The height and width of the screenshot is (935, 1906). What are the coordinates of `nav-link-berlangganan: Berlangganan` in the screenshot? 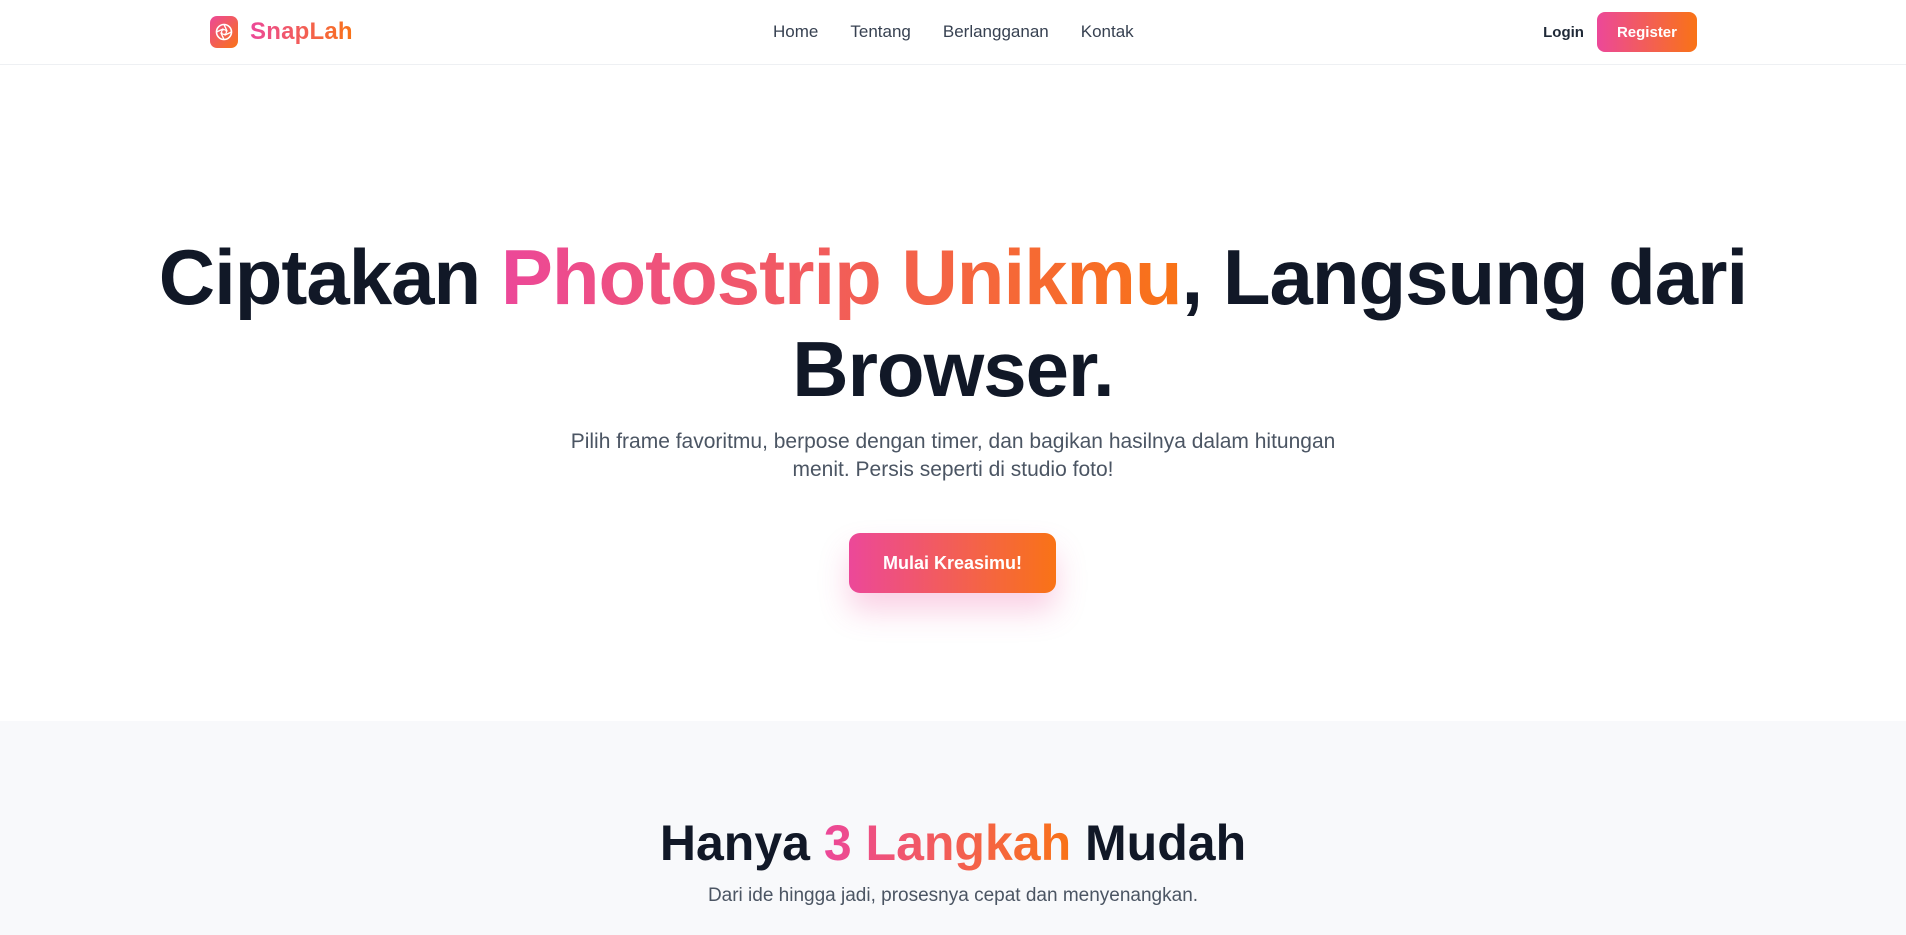 It's located at (996, 32).